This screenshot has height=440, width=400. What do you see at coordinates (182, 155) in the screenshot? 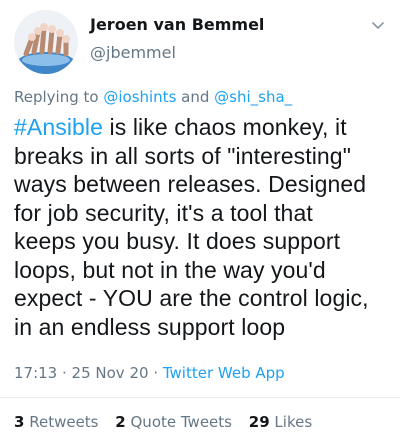
I see `tweet-line: breaks in all sorts of "interesting"` at bounding box center [182, 155].